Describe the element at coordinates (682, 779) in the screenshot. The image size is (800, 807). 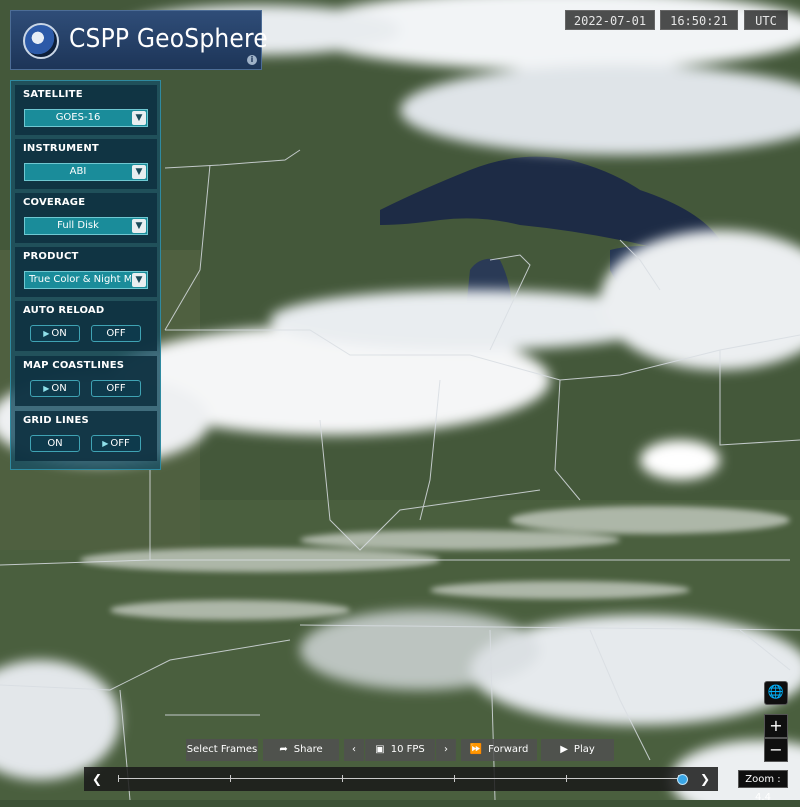
I see `timeline-knob` at that location.